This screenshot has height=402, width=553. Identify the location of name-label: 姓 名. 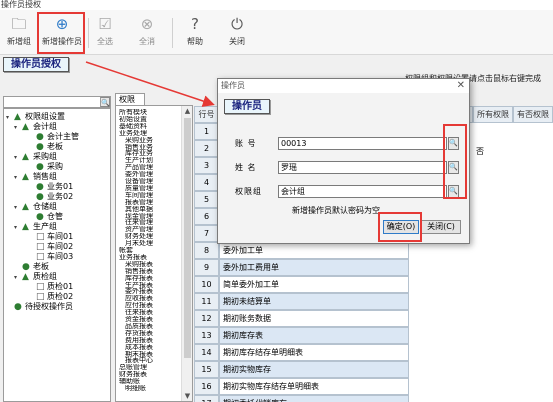
(246, 167).